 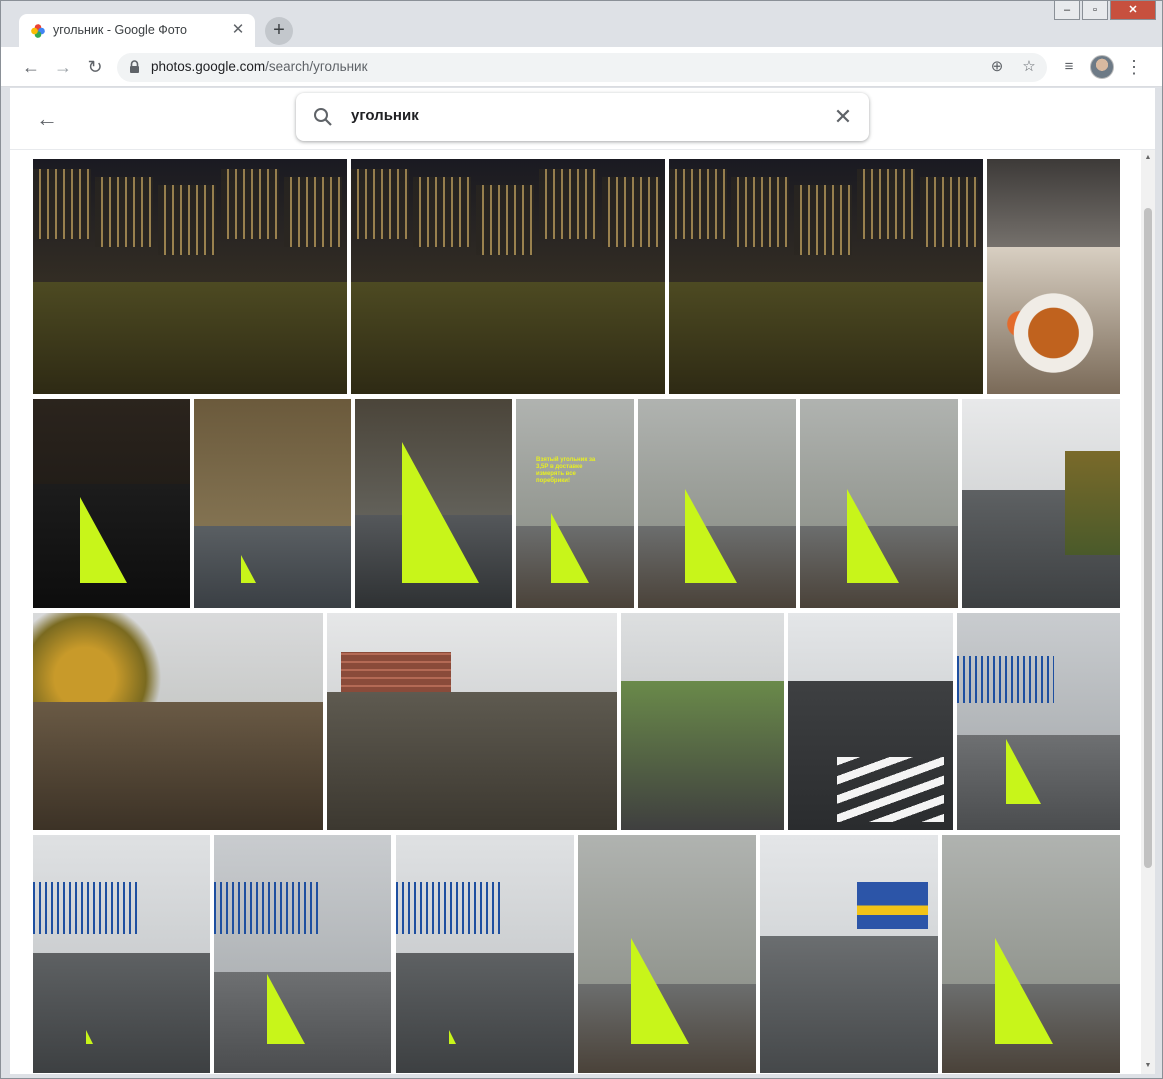 What do you see at coordinates (31, 67) in the screenshot?
I see `back-arrow-icon: ←` at bounding box center [31, 67].